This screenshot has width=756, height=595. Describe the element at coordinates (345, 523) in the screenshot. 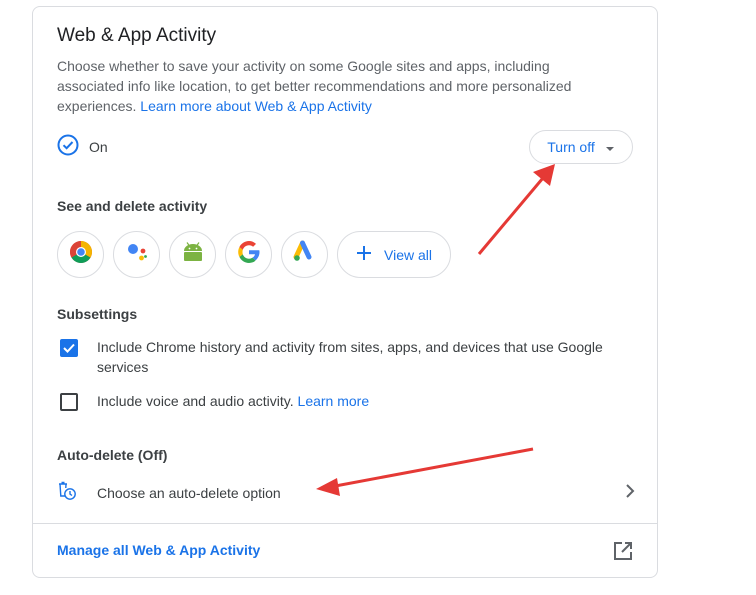

I see `footer-divider` at that location.